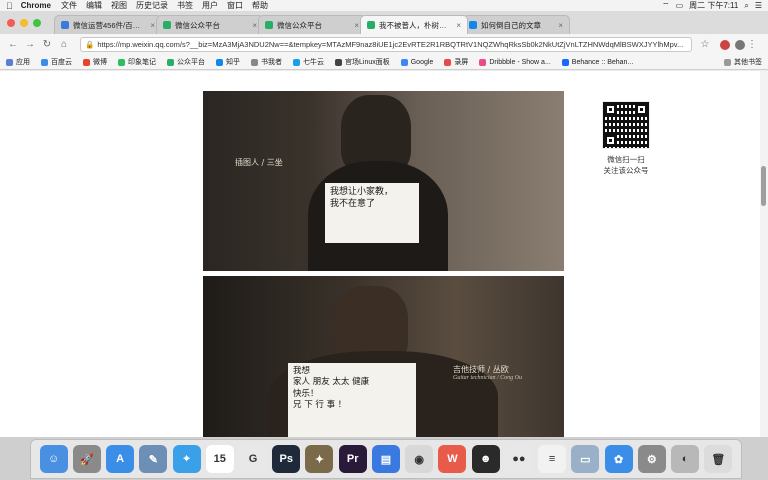 The image size is (768, 480). I want to click on menu-people: 用户, so click(210, 5).